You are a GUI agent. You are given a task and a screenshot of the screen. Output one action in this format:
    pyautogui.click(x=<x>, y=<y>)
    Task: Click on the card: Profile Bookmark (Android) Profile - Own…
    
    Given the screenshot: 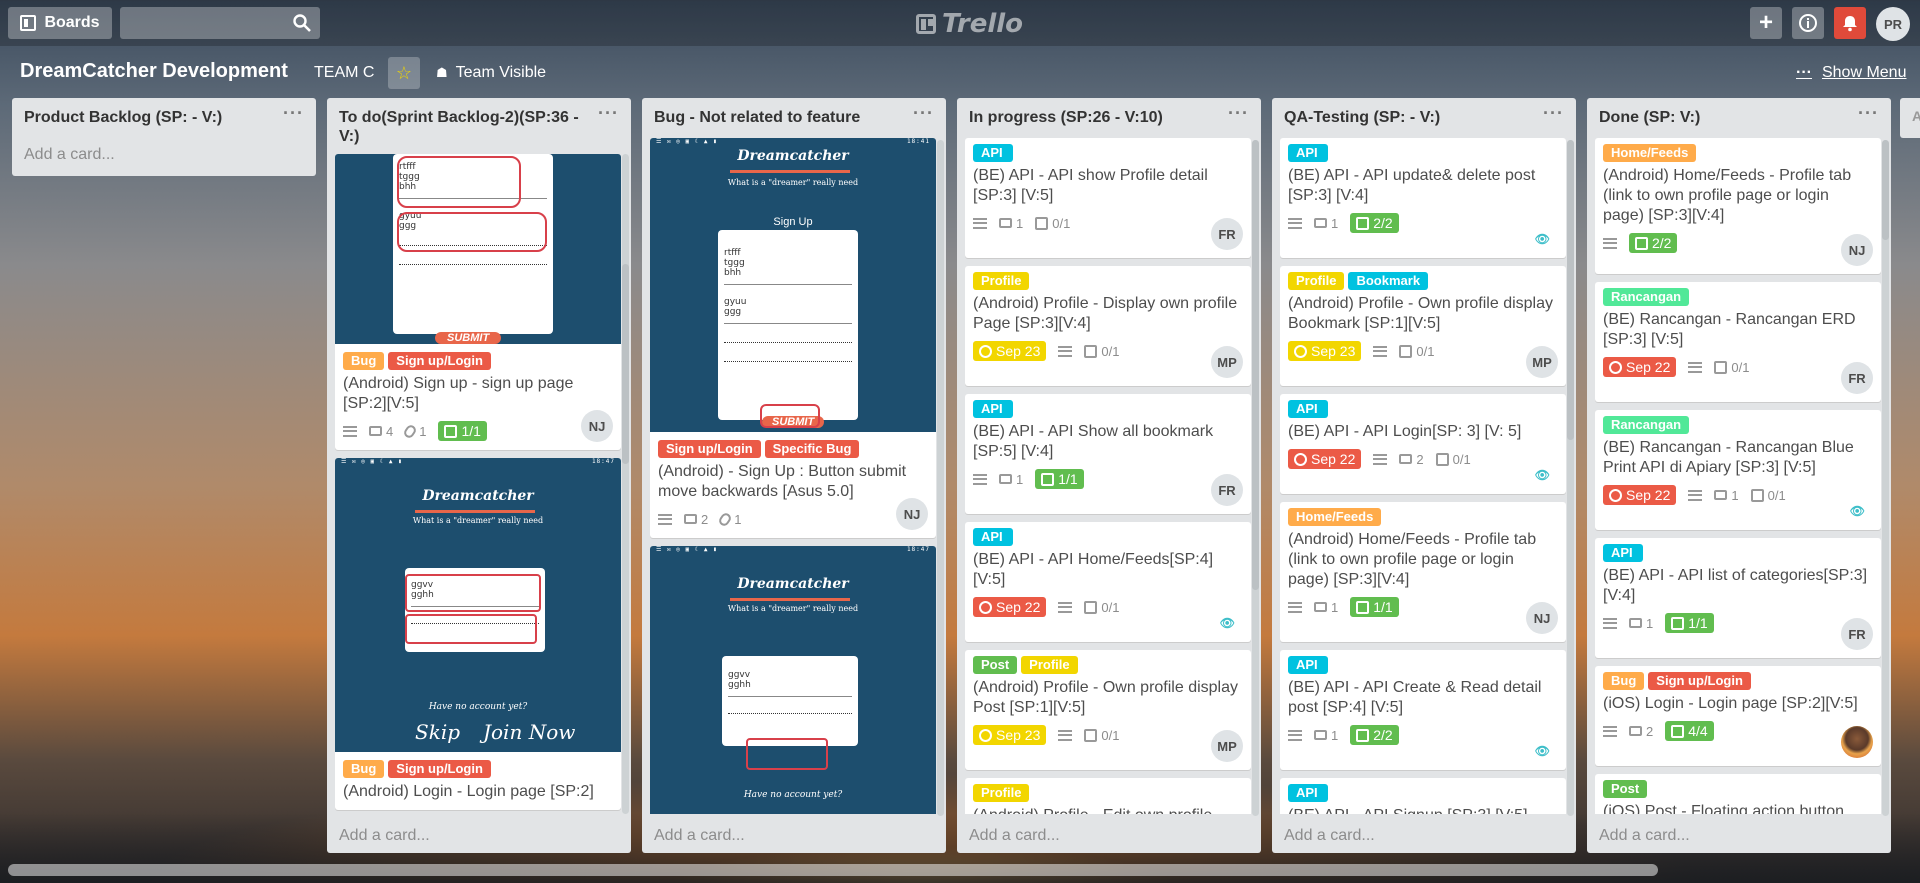 What is the action you would take?
    pyautogui.click(x=1423, y=326)
    